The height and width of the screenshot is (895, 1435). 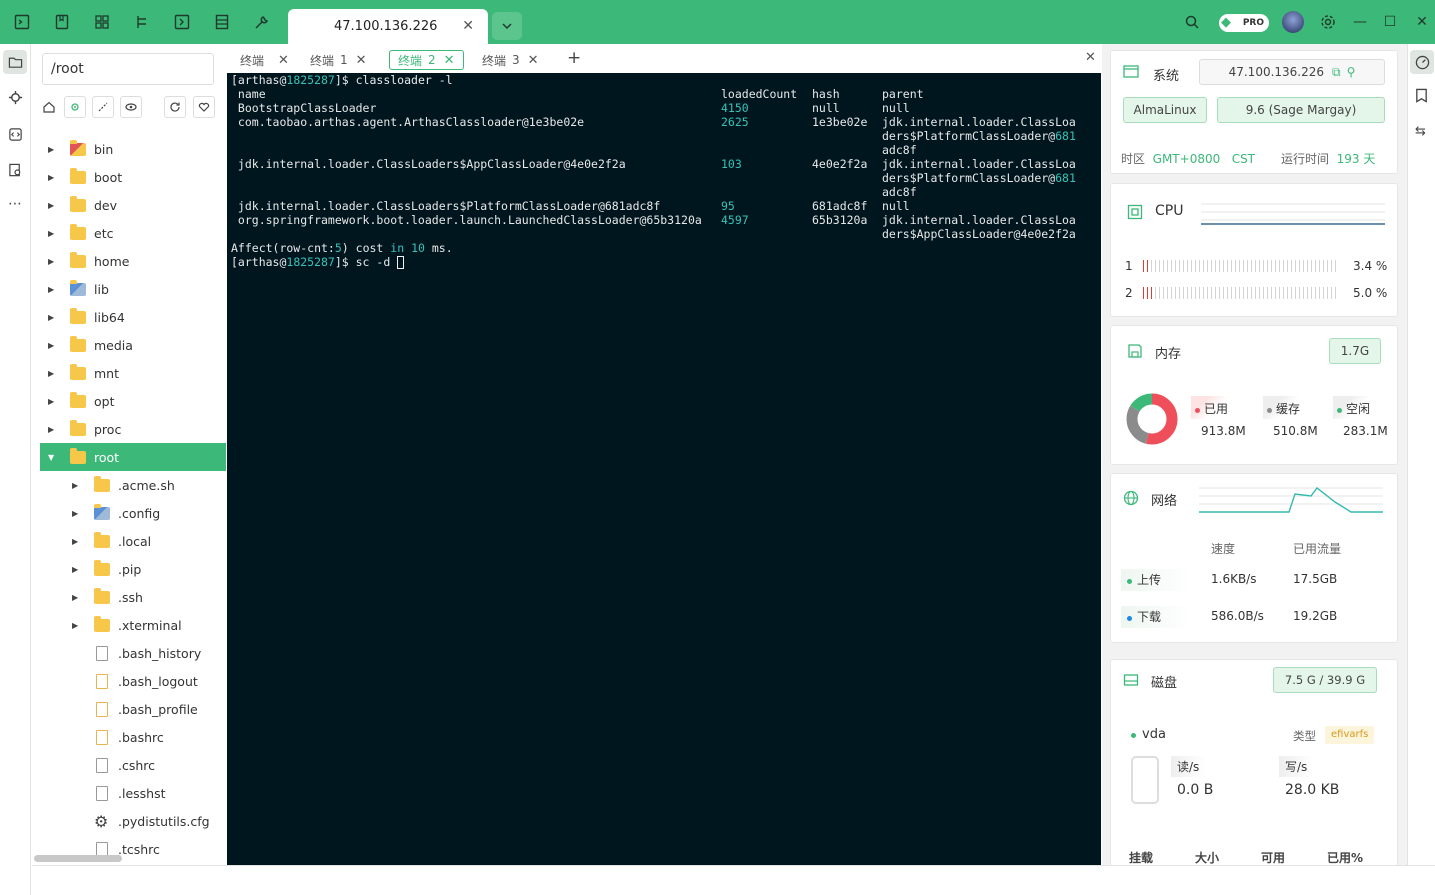 What do you see at coordinates (1244, 23) in the screenshot?
I see `pro-badge: ◆ PRO` at bounding box center [1244, 23].